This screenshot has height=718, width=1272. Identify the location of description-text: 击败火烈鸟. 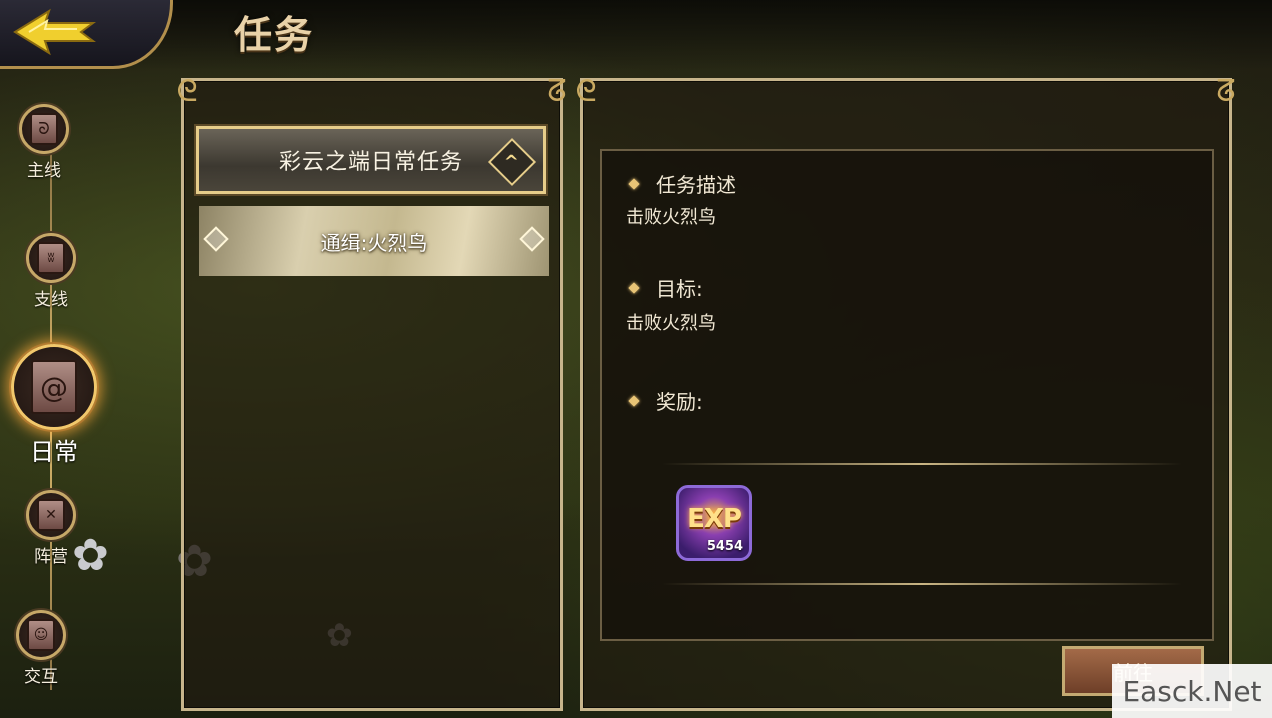
(671, 217).